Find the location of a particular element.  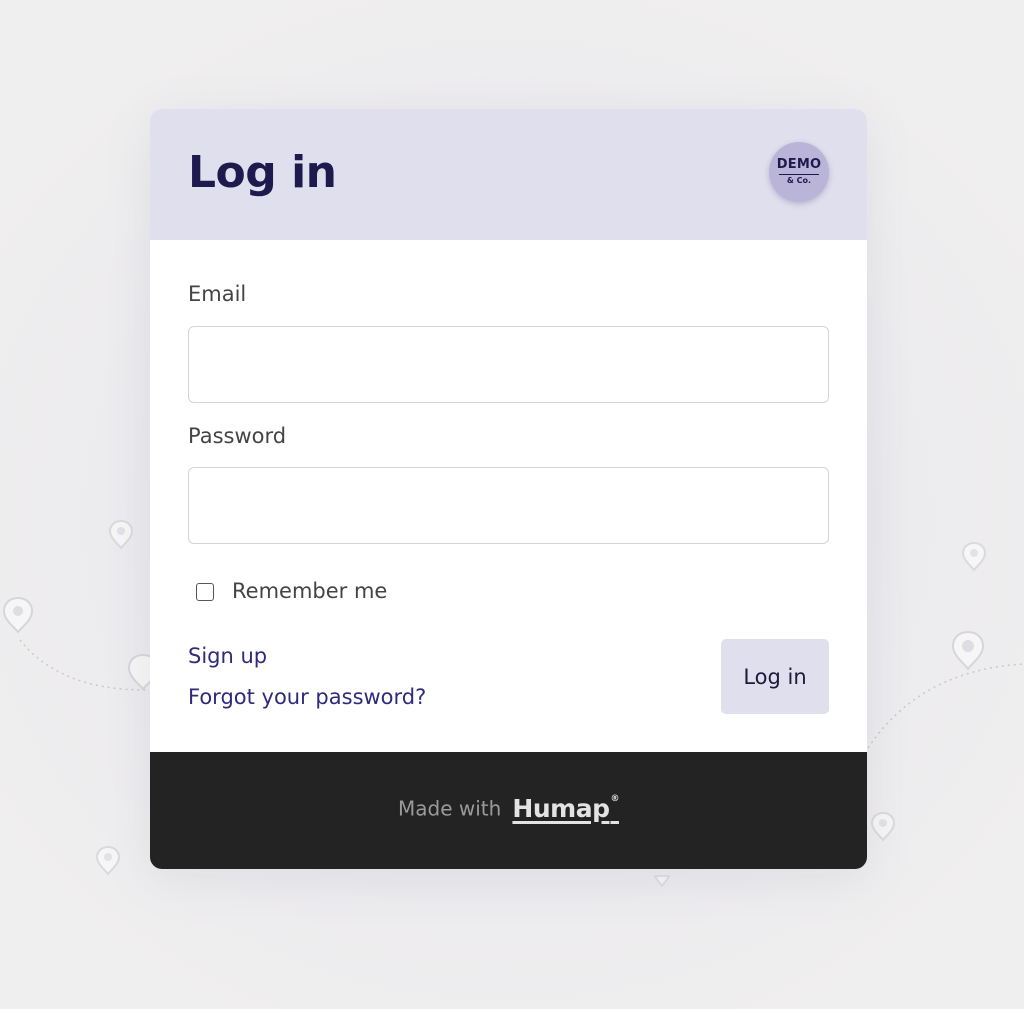

humap-brand-link: Humap® is located at coordinates (565, 808).